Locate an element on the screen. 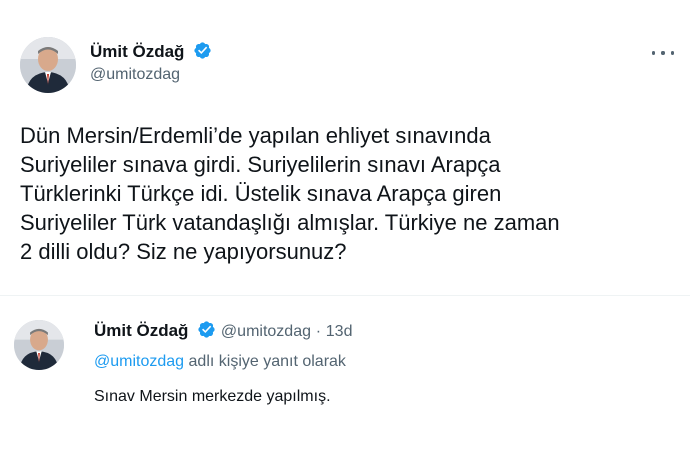 The image size is (690, 450). reply-text: Sınav Mersin merkezde yapılmış. is located at coordinates (212, 396).